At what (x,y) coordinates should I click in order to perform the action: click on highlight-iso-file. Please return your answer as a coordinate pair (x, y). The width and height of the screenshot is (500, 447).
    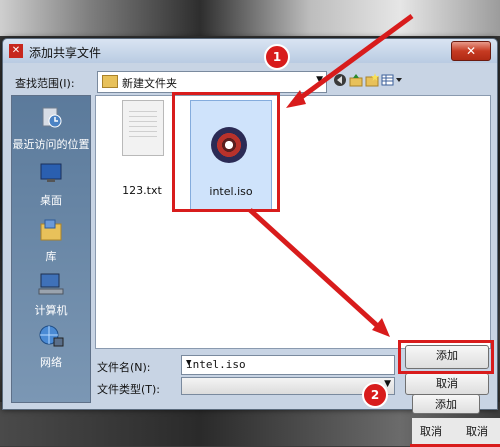
    Looking at the image, I should click on (226, 152).